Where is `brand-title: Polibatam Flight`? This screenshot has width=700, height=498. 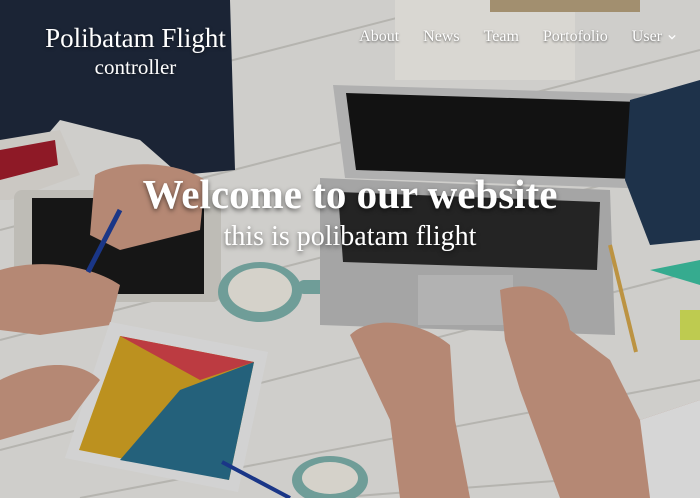 brand-title: Polibatam Flight is located at coordinates (135, 38).